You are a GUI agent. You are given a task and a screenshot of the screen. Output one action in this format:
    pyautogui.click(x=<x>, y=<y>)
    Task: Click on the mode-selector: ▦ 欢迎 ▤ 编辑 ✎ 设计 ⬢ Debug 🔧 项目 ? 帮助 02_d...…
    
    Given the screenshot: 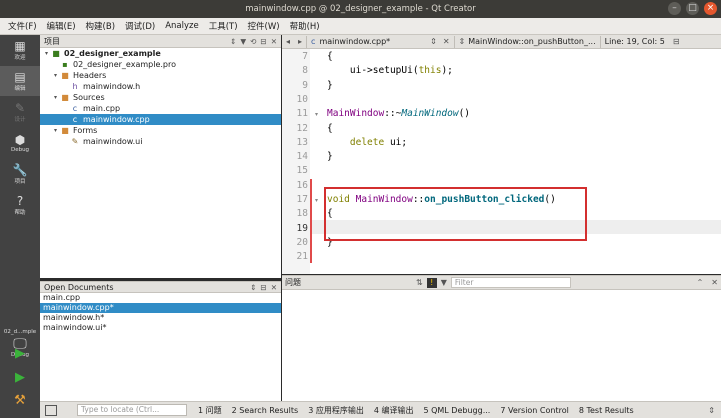 What is the action you would take?
    pyautogui.click(x=20, y=226)
    